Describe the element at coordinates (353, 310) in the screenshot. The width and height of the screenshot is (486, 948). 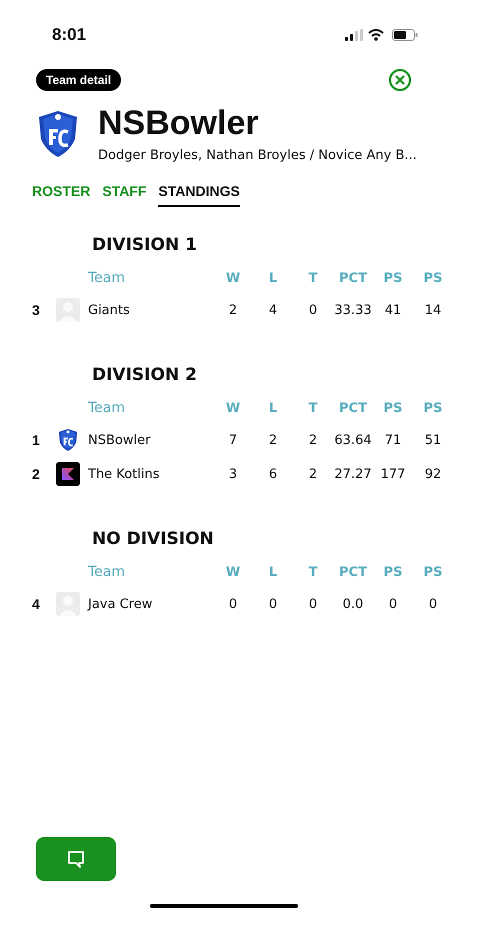
I see `table-cell: 33.33` at that location.